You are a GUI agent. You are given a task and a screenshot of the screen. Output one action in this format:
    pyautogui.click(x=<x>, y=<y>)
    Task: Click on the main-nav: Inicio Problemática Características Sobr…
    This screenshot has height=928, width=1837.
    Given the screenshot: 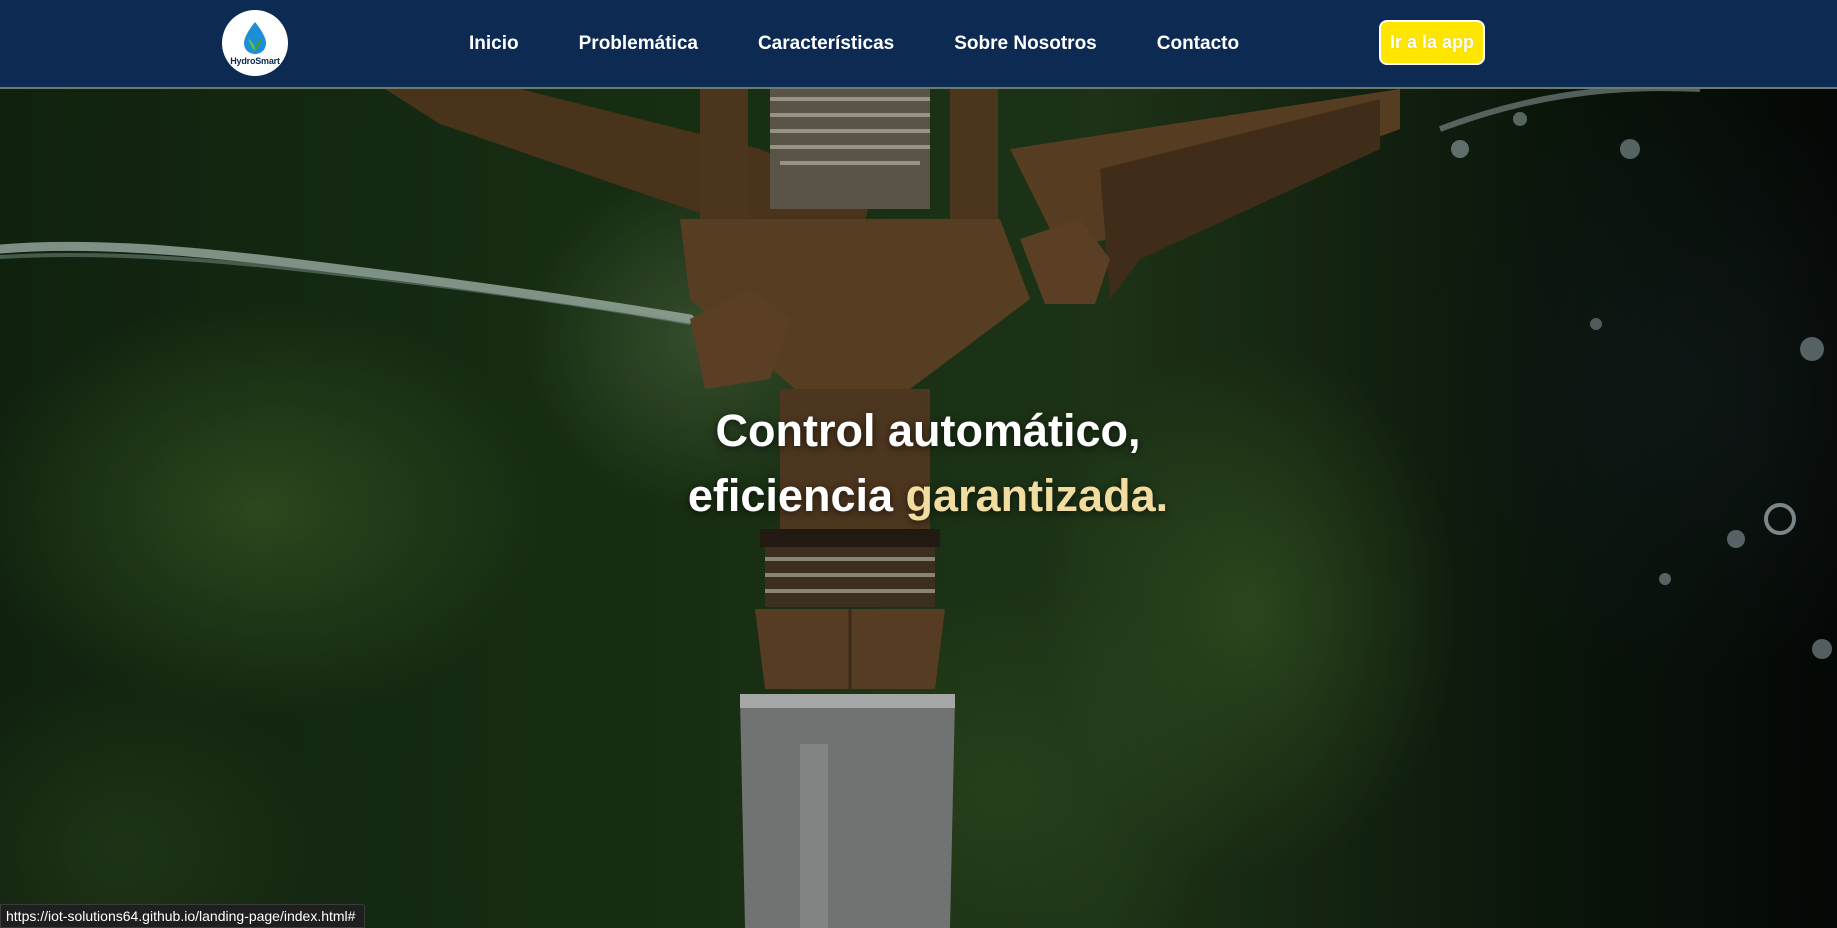 What is the action you would take?
    pyautogui.click(x=884, y=43)
    